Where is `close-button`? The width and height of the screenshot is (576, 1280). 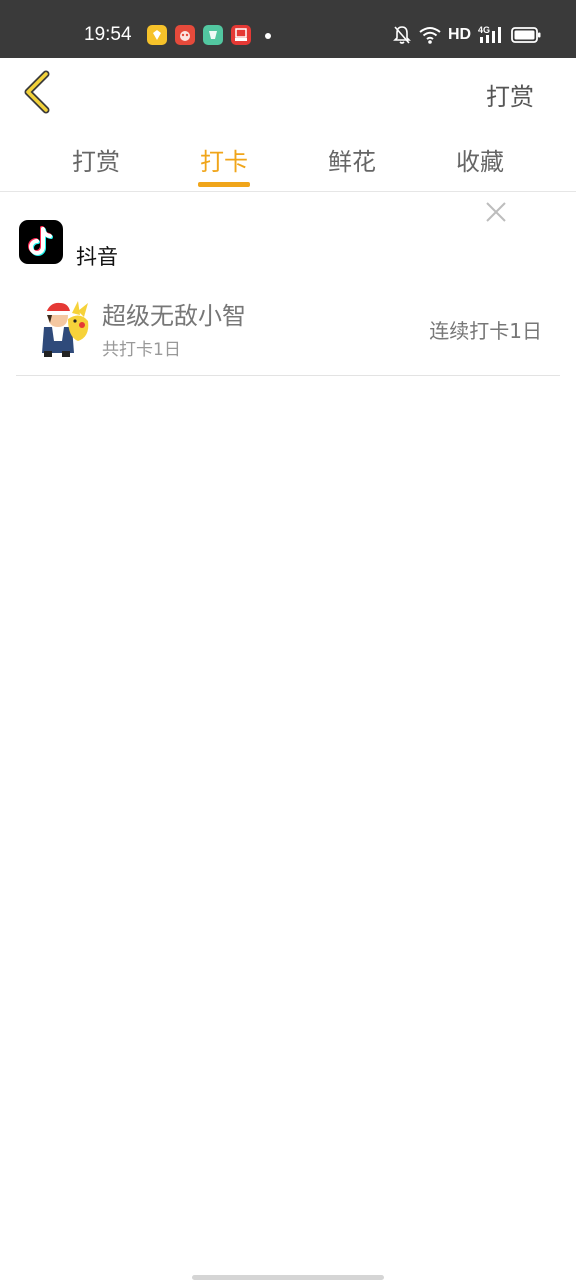 close-button is located at coordinates (496, 212).